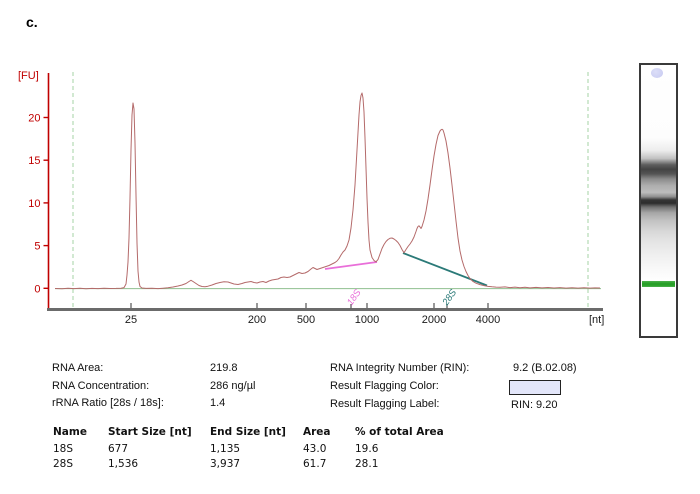 This screenshot has width=700, height=494. I want to click on table-row-28s-start: 1,536, so click(123, 464).